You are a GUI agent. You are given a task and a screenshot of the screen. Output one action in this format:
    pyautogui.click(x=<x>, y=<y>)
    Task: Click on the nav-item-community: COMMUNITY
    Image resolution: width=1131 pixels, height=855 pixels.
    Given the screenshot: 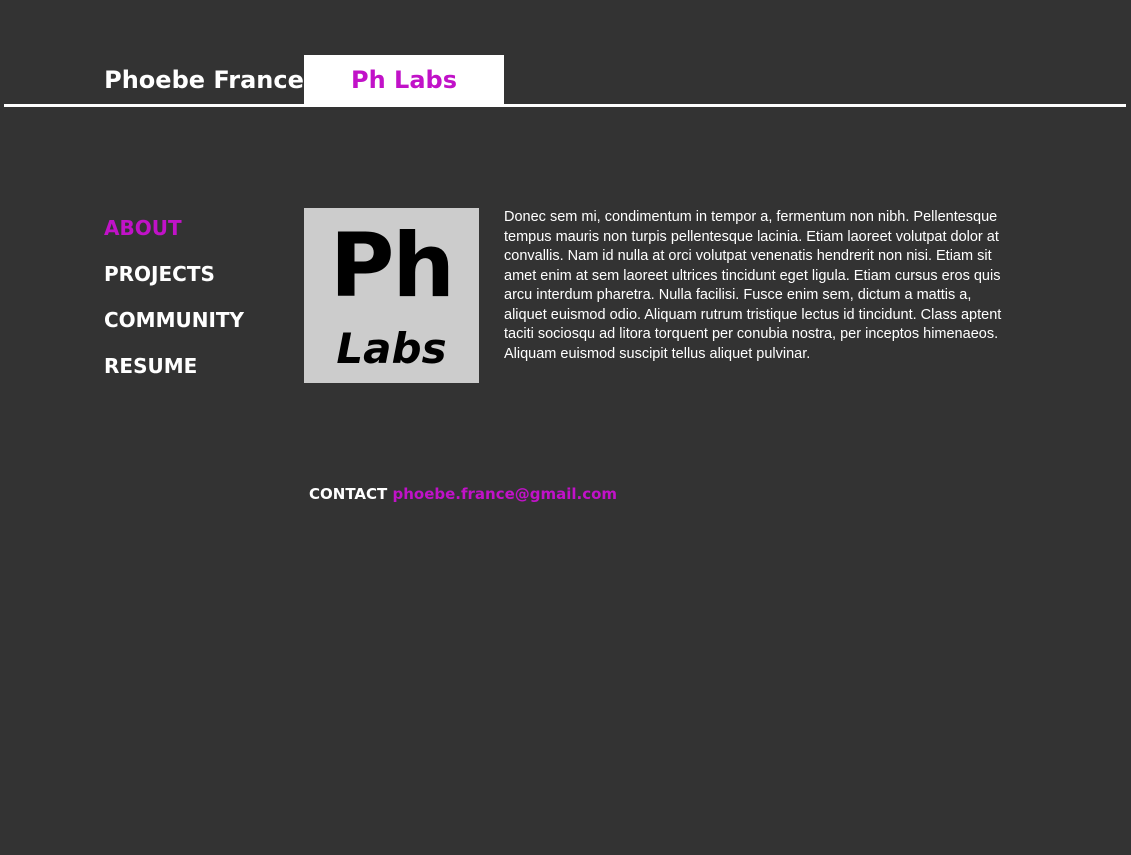 What is the action you would take?
    pyautogui.click(x=194, y=320)
    